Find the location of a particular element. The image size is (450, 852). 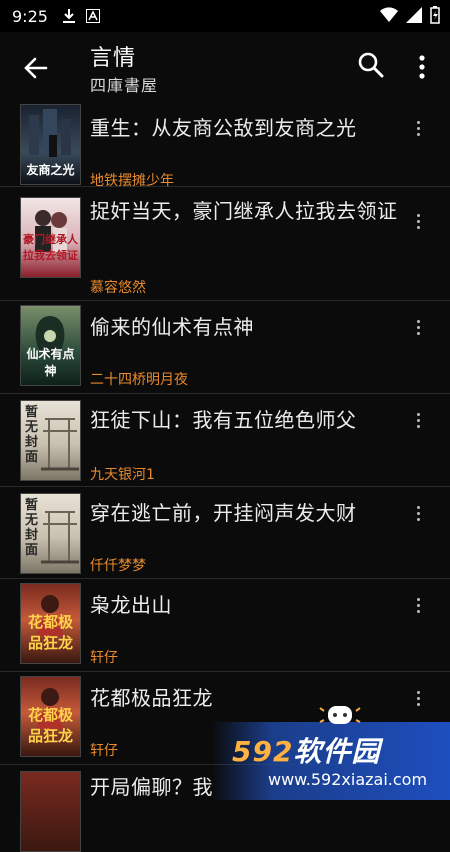

book-title: 捉奸当天，豪门继承人拉我去领证 is located at coordinates (244, 211).